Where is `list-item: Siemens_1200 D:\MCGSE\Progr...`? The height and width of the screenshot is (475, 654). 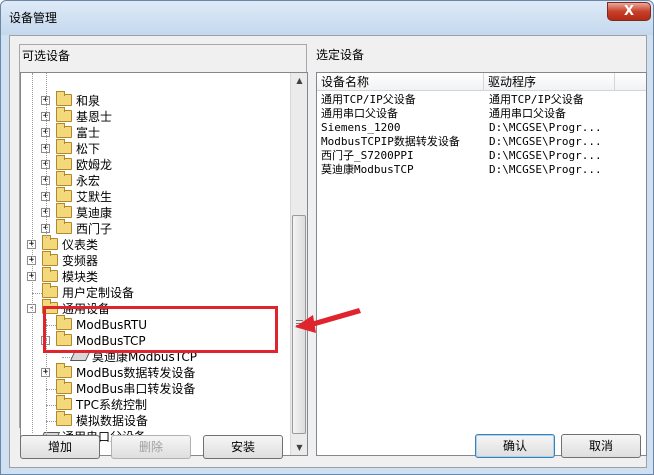
list-item: Siemens_1200 D:\MCGSE\Progr... is located at coordinates (481, 128).